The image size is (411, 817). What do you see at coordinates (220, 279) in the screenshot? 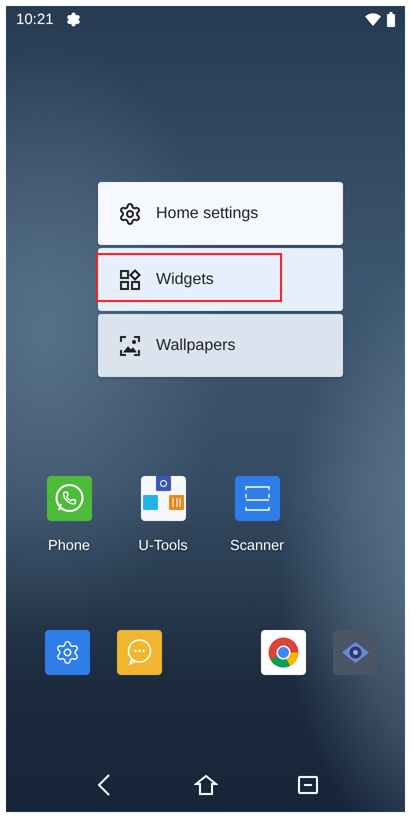
I see `menu-item: Widgets` at bounding box center [220, 279].